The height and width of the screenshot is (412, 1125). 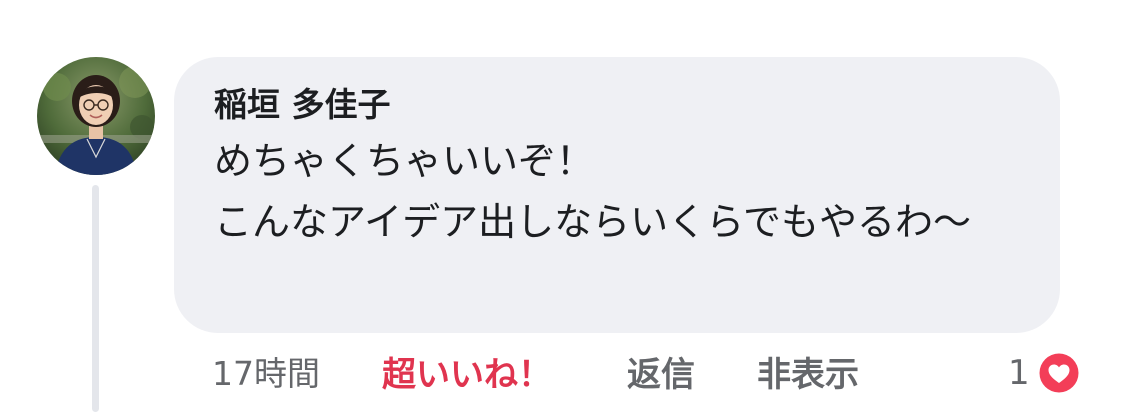 I want to click on reply-button: 返信, so click(x=661, y=375).